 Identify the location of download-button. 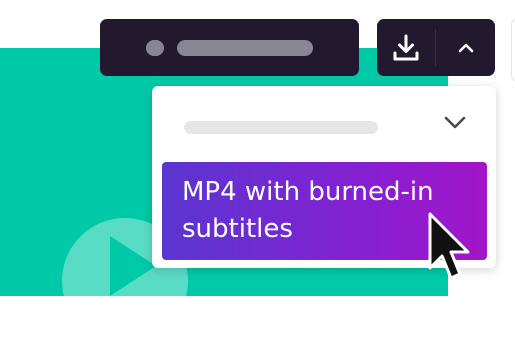
(406, 47).